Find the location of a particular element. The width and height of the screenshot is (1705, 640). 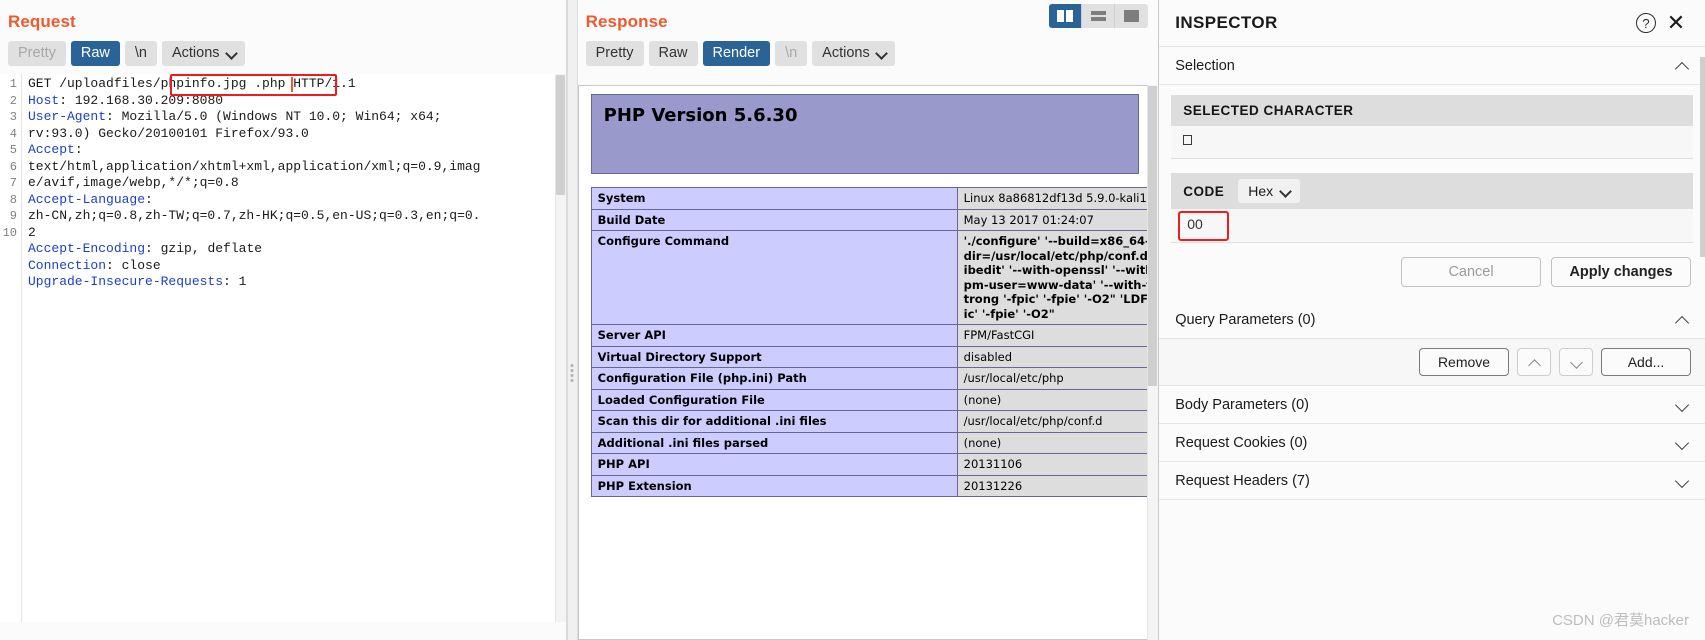

code-value-row: 00 is located at coordinates (1432, 226).